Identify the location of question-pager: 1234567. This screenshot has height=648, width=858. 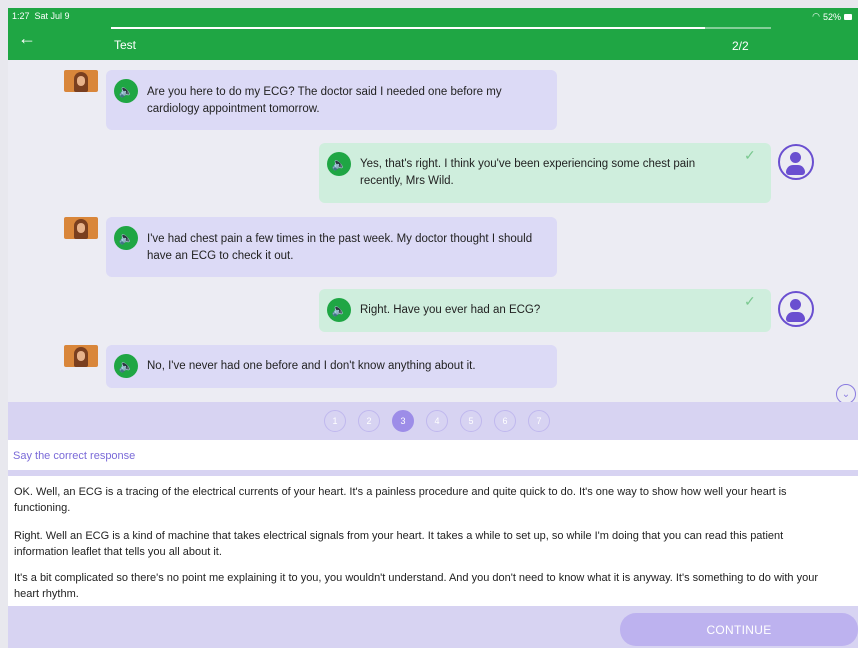
(433, 421).